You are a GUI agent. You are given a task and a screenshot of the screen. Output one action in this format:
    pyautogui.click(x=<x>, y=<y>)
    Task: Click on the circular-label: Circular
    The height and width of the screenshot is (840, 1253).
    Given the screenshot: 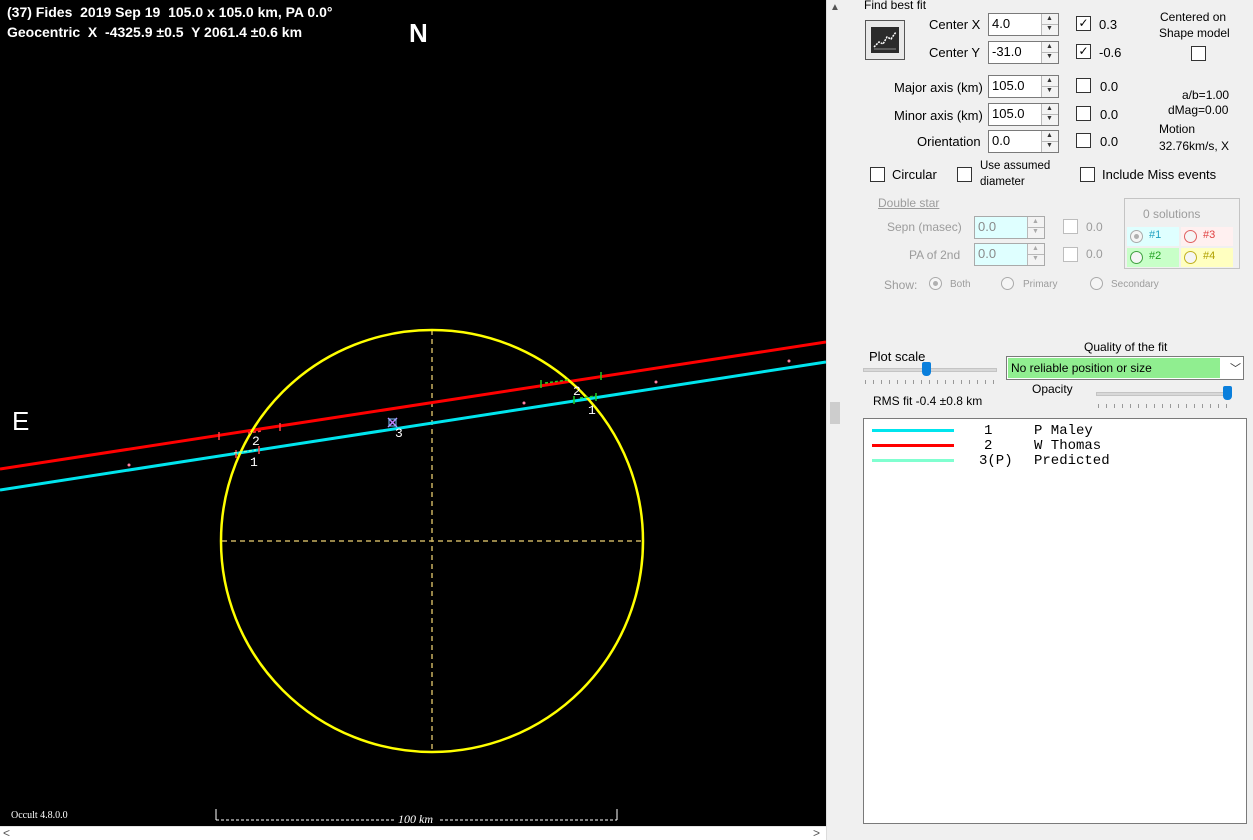 What is the action you would take?
    pyautogui.click(x=914, y=174)
    